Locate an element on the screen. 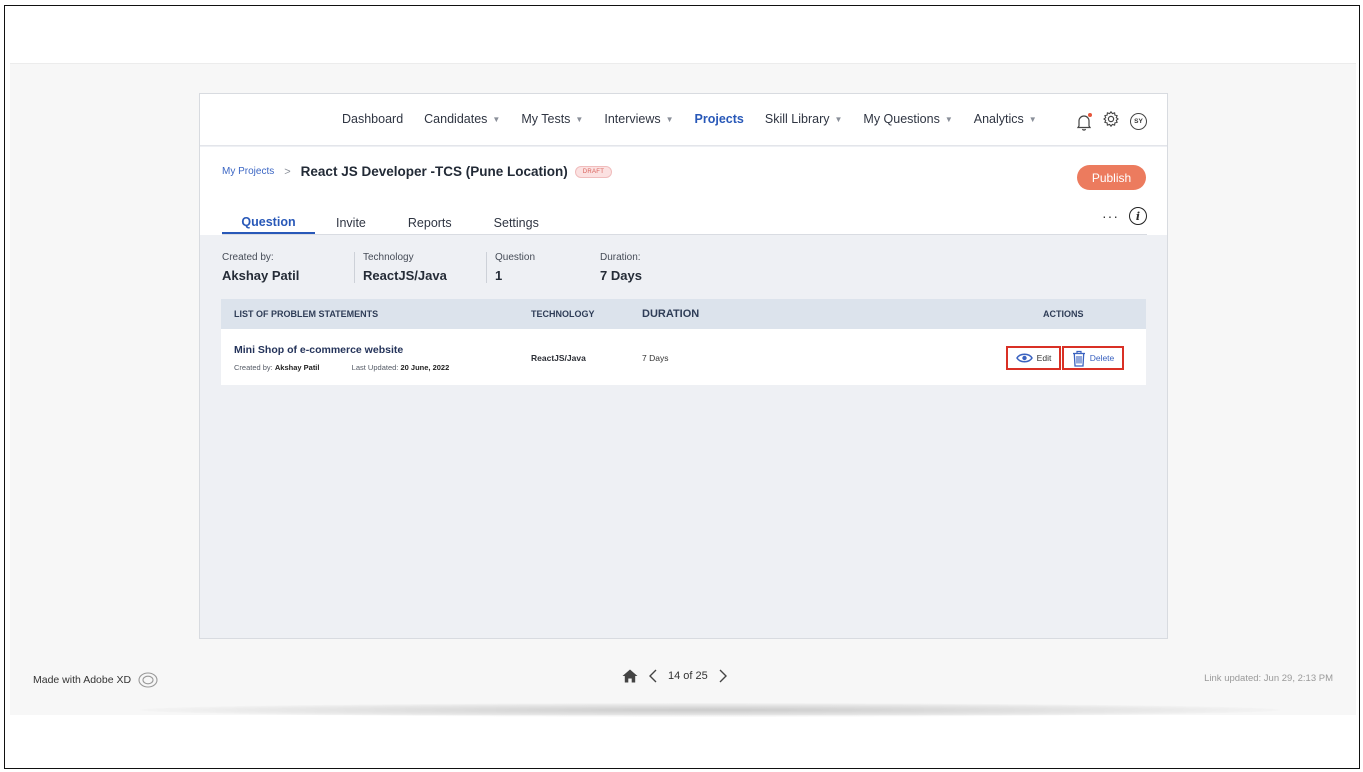  more-options-icon: ··· is located at coordinates (1110, 216).